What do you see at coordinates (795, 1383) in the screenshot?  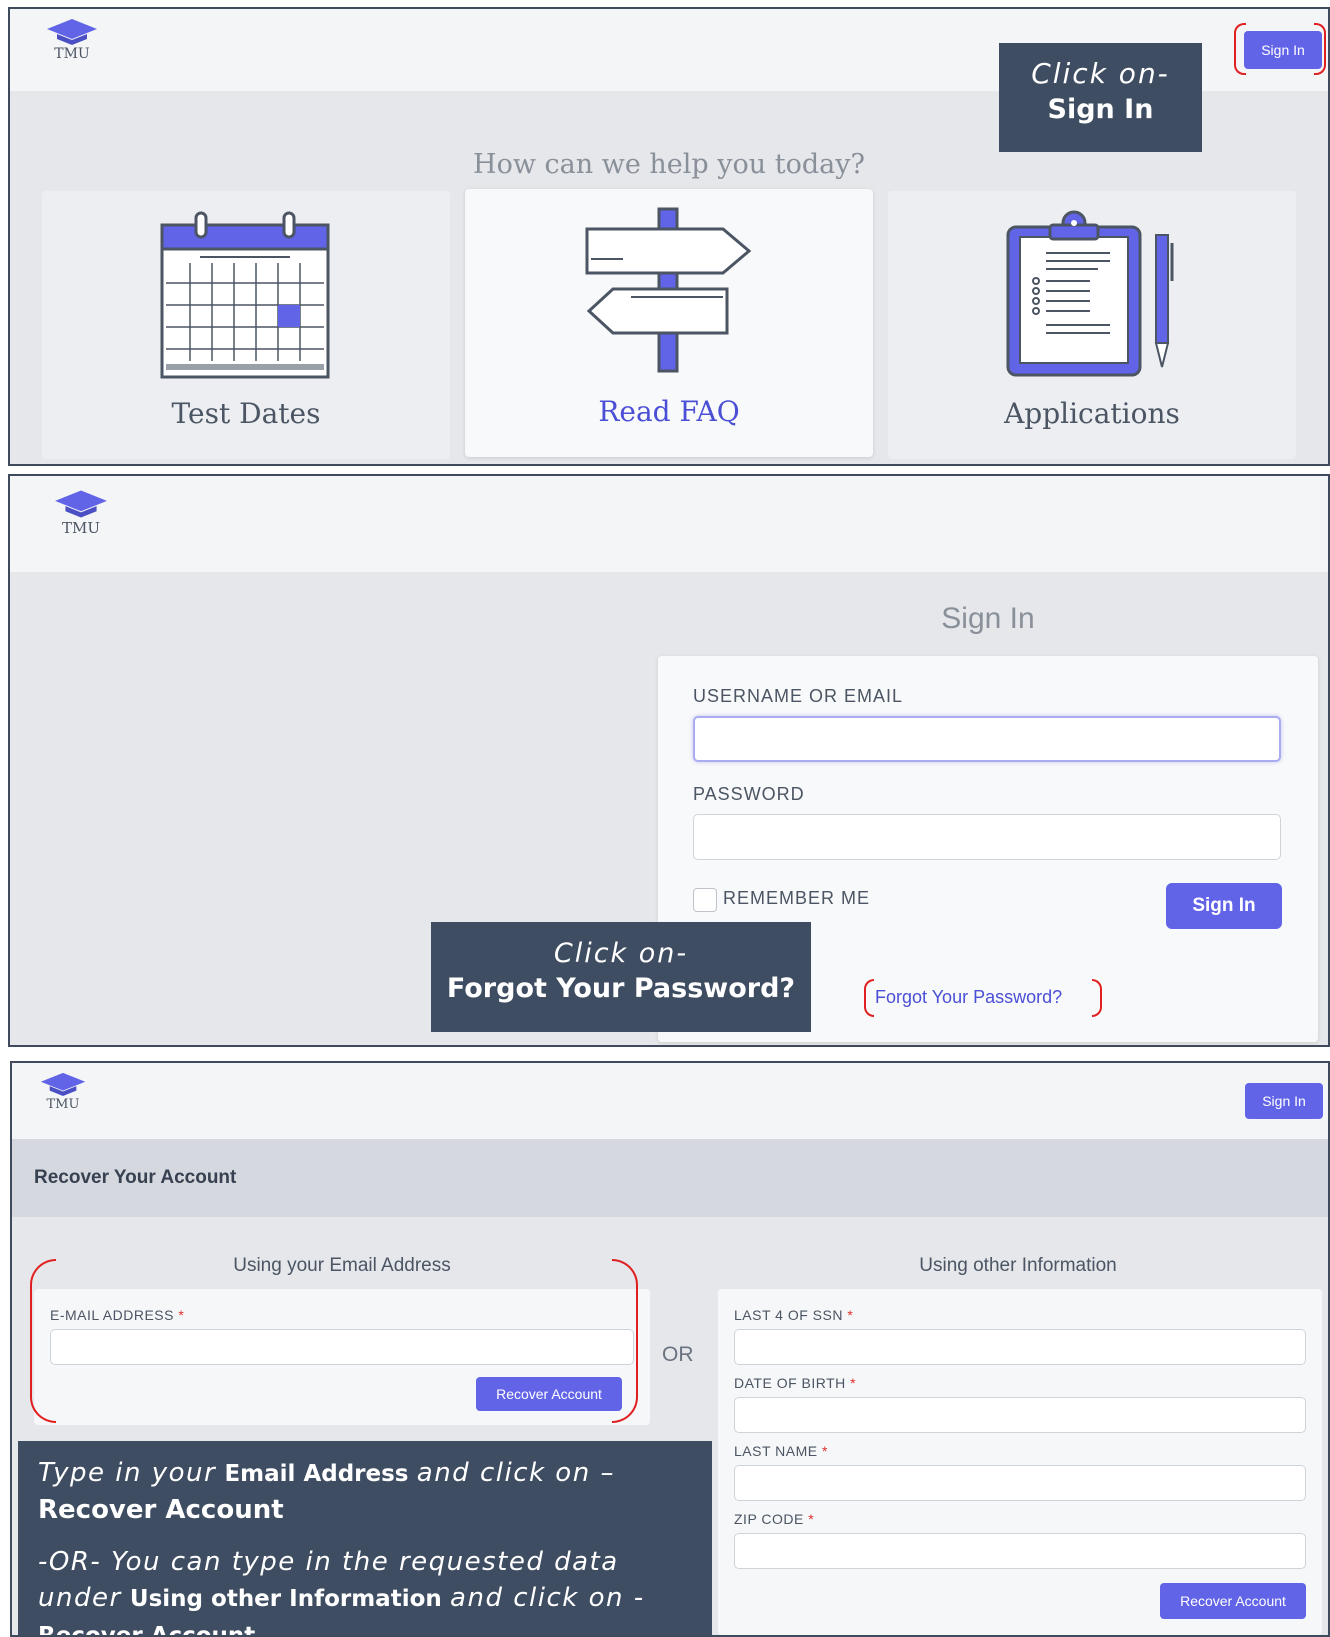 I see `dob-label: DATE OF BIRTH *` at bounding box center [795, 1383].